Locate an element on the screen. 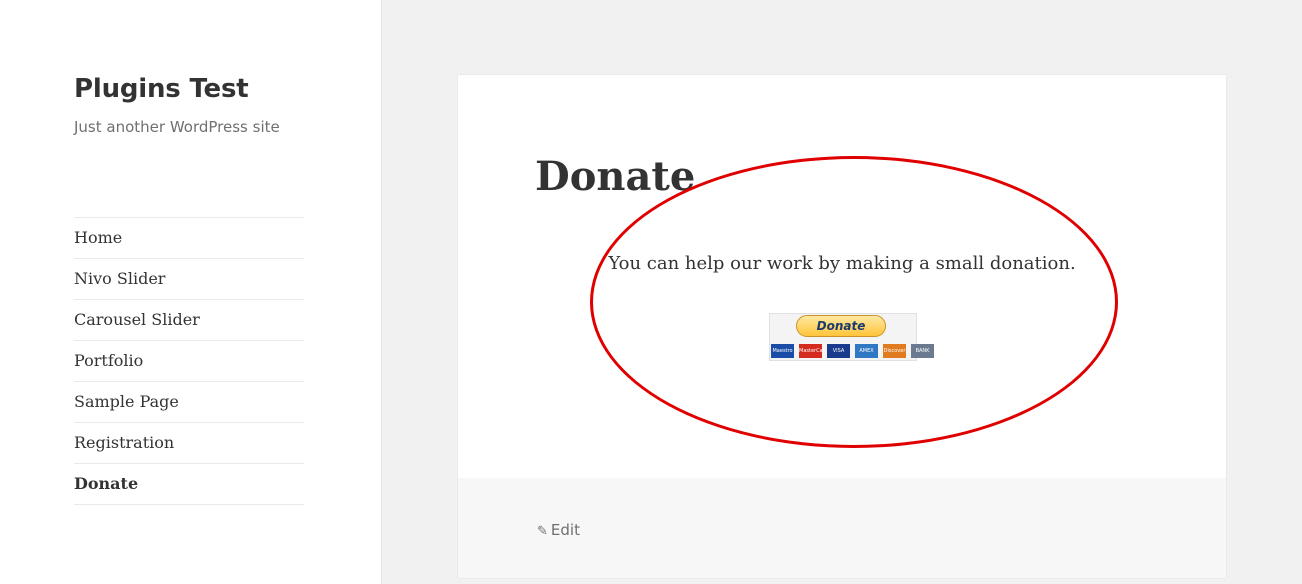  page-title: Donate is located at coordinates (615, 176).